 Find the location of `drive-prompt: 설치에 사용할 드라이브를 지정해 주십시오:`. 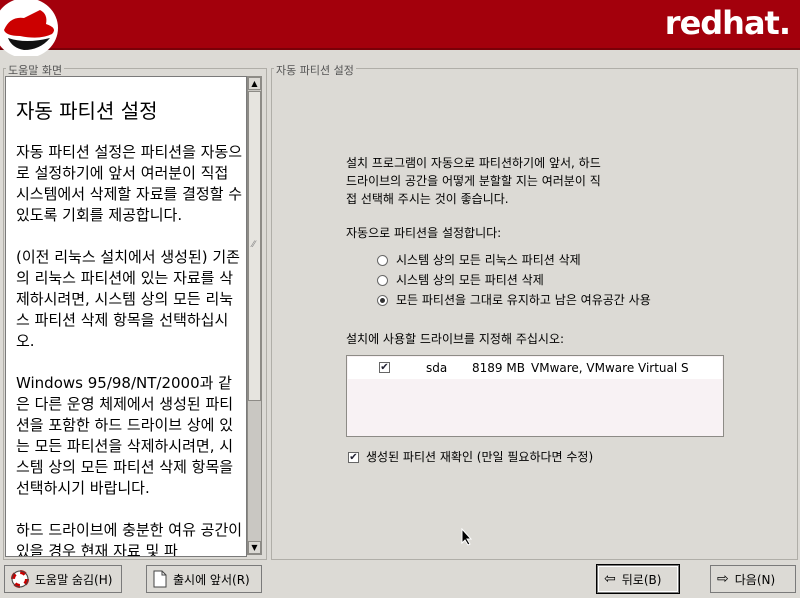

drive-prompt: 설치에 사용할 드라이브를 지정해 주십시오: is located at coordinates (455, 339).